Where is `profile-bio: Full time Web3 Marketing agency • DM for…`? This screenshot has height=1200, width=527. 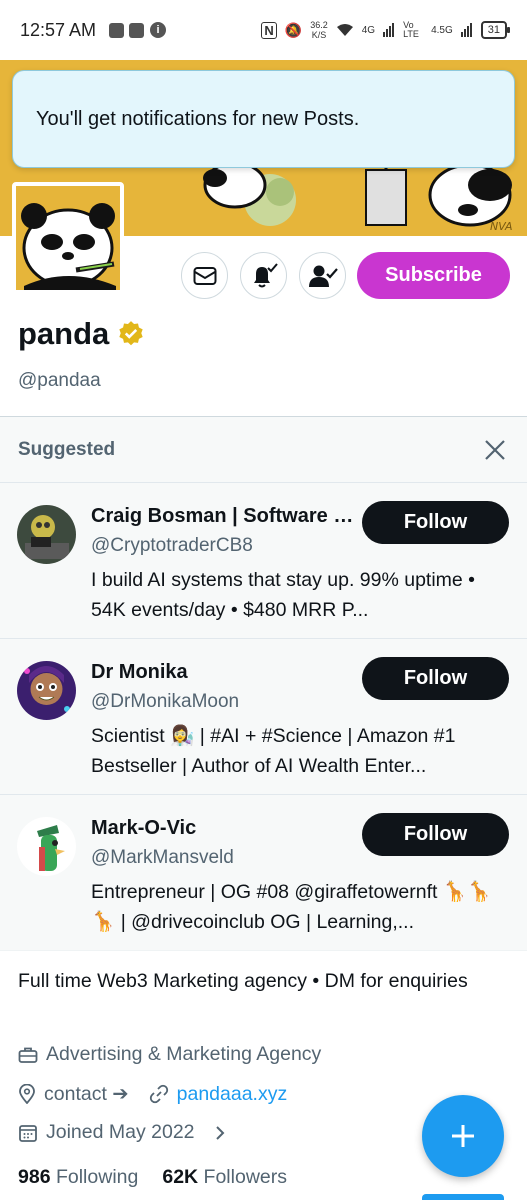
profile-bio: Full time Web3 Marketing agency • DM for… is located at coordinates (243, 981).